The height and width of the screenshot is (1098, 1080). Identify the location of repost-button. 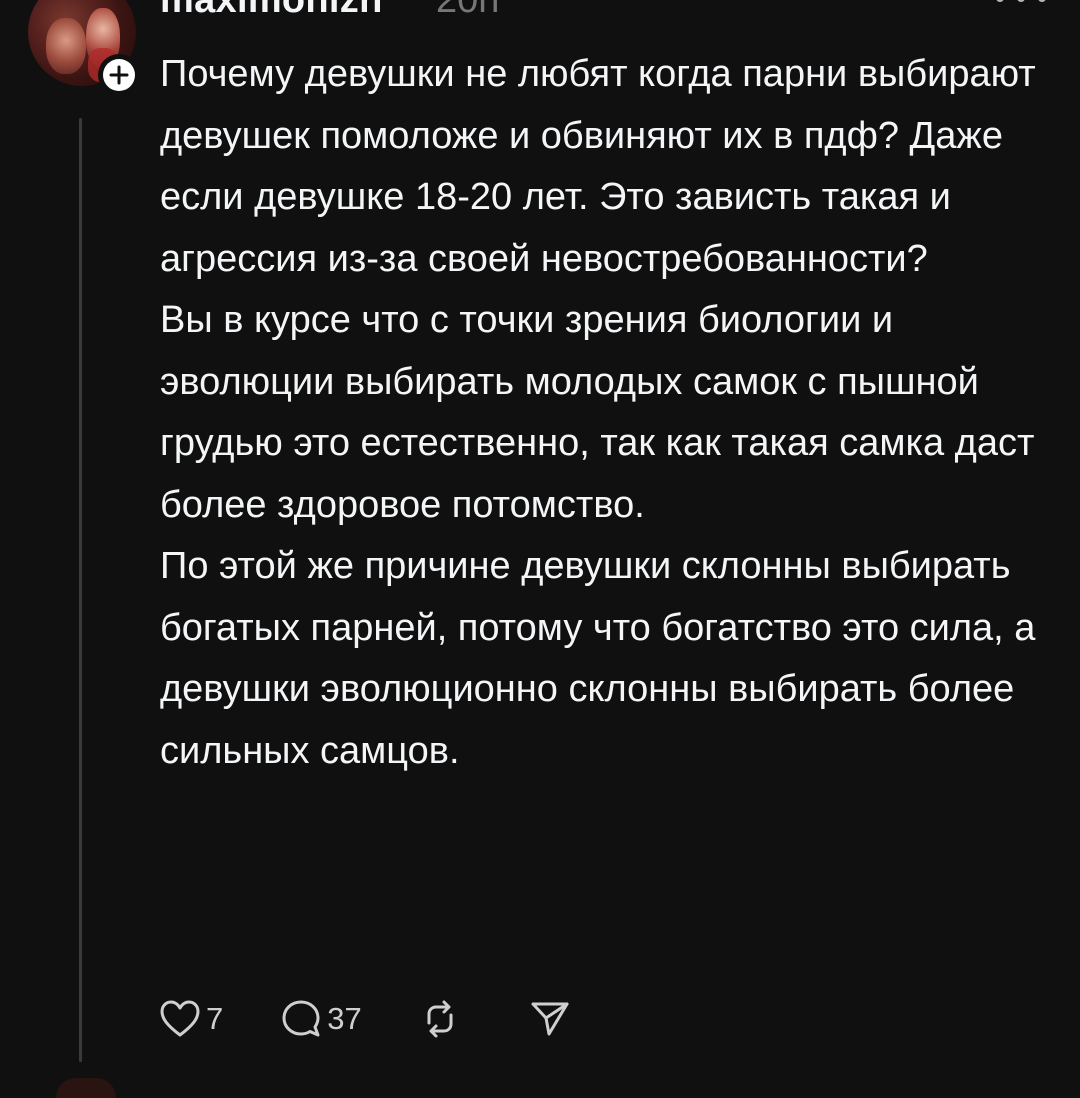
(440, 1019).